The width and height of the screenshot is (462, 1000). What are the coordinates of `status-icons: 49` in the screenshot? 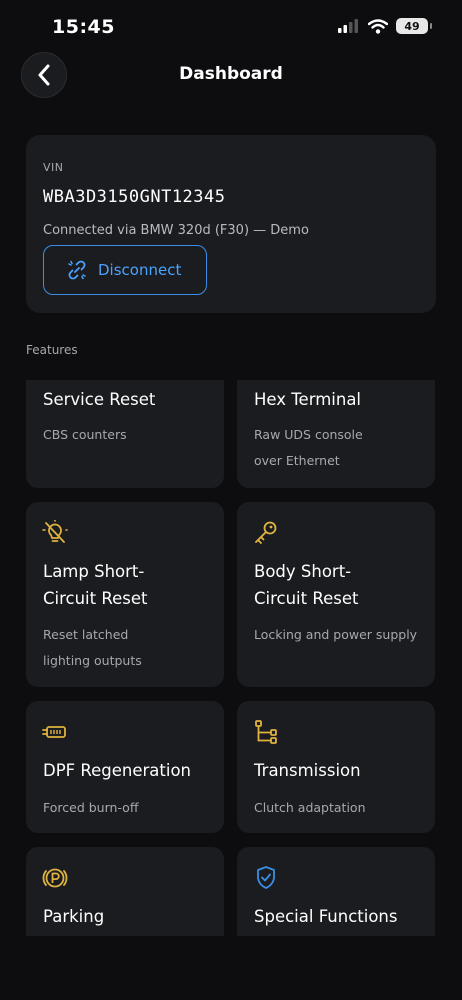 It's located at (385, 26).